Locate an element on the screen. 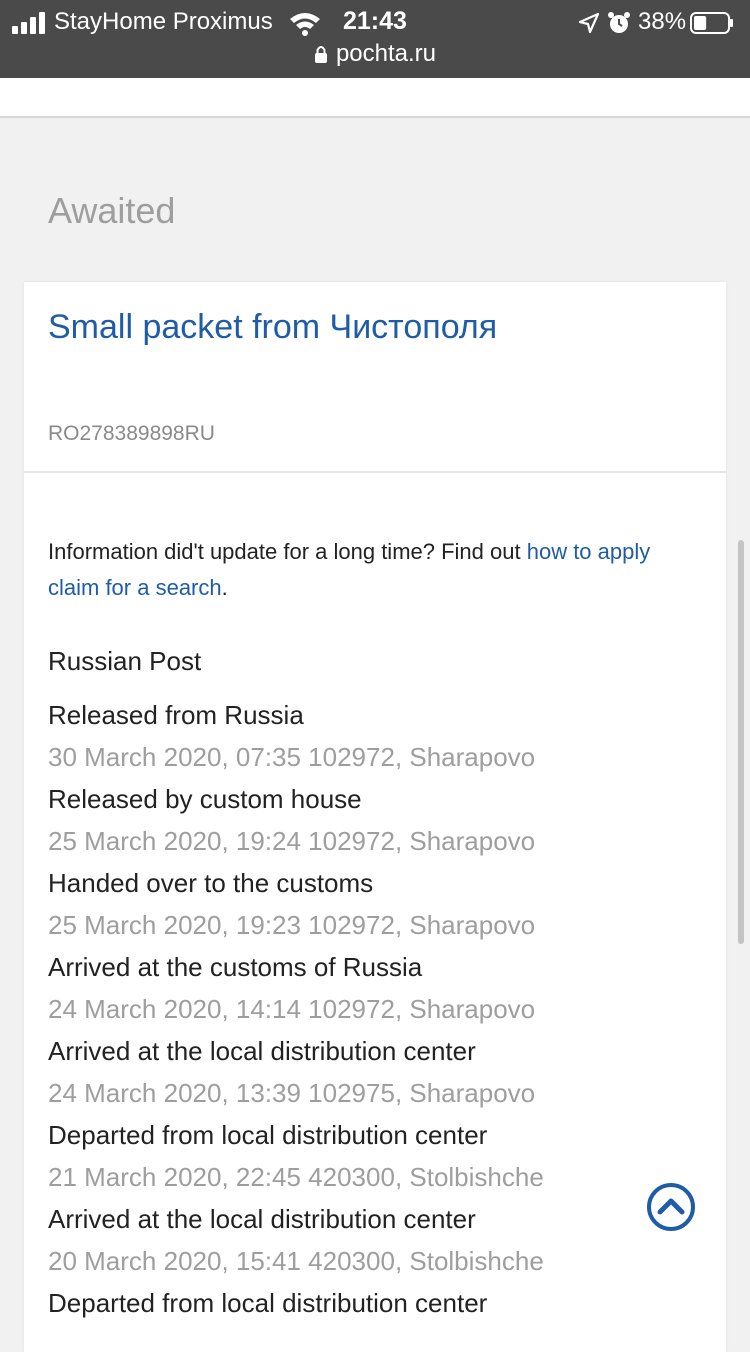  alarm-icon is located at coordinates (619, 22).